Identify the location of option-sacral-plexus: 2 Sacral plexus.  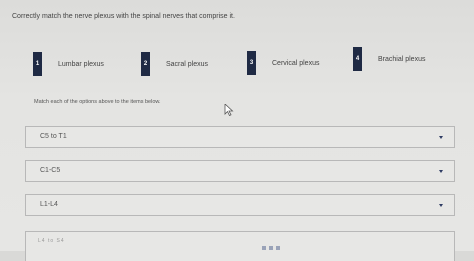
(174, 64).